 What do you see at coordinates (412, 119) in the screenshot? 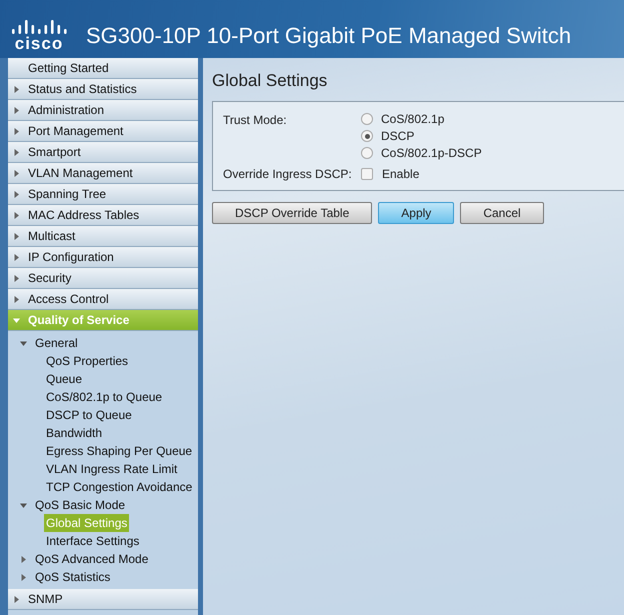
I see `radio-label: CoS/802.1p` at bounding box center [412, 119].